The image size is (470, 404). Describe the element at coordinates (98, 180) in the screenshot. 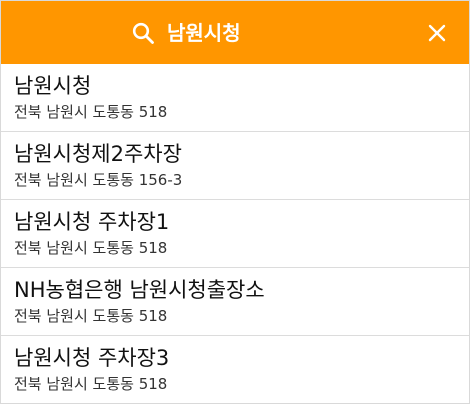

I see `result-address: 전북 남원시 도통동 156-3` at that location.